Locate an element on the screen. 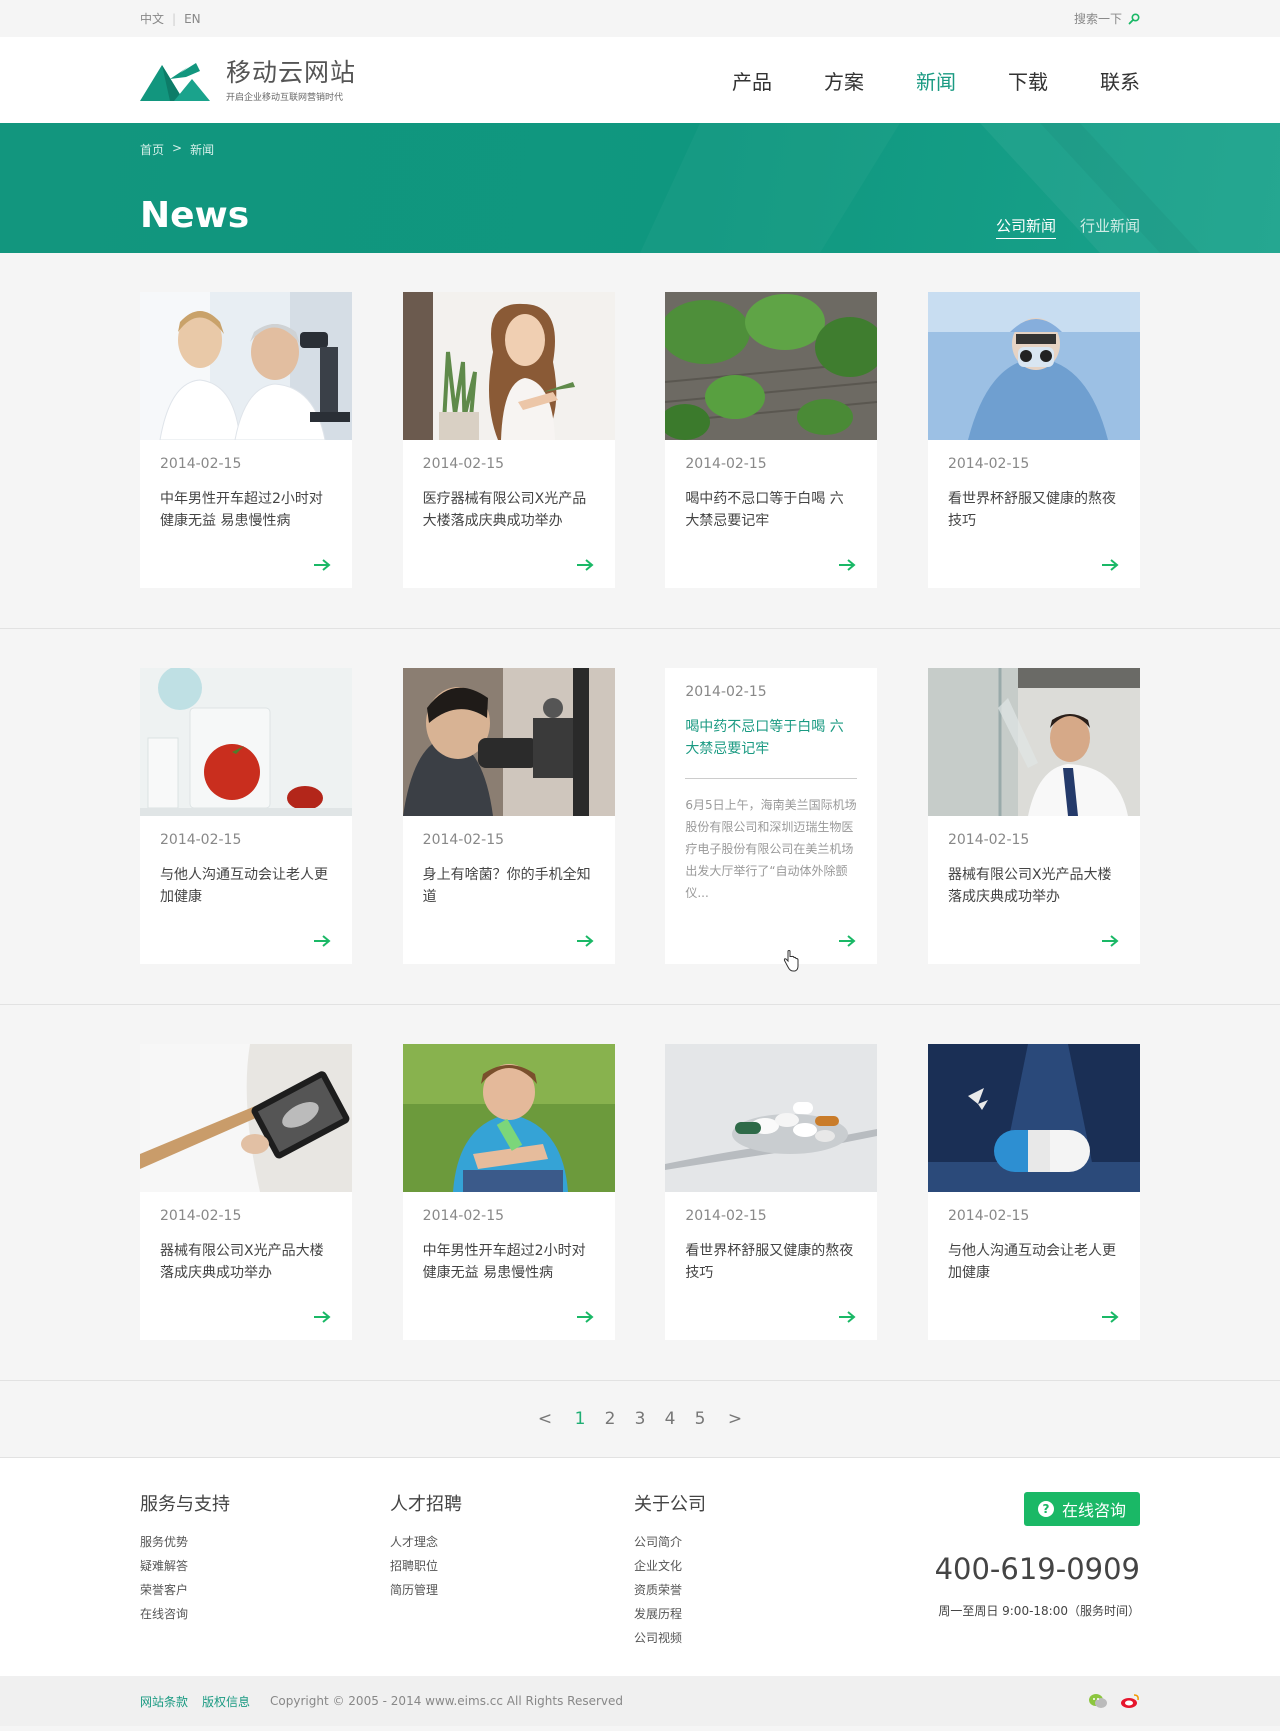  footer-col-service: 服务与支持 服务优势 疑难解答 荣誉客户 在线咨询 is located at coordinates (265, 1583).